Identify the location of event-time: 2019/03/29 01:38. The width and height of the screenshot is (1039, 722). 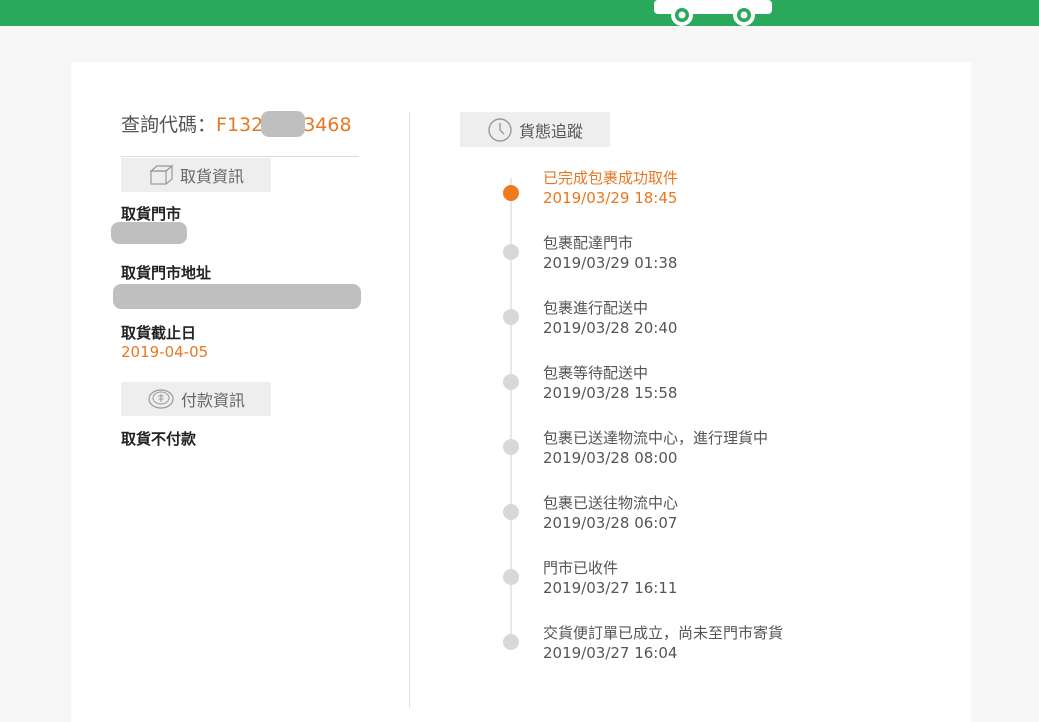
(610, 263).